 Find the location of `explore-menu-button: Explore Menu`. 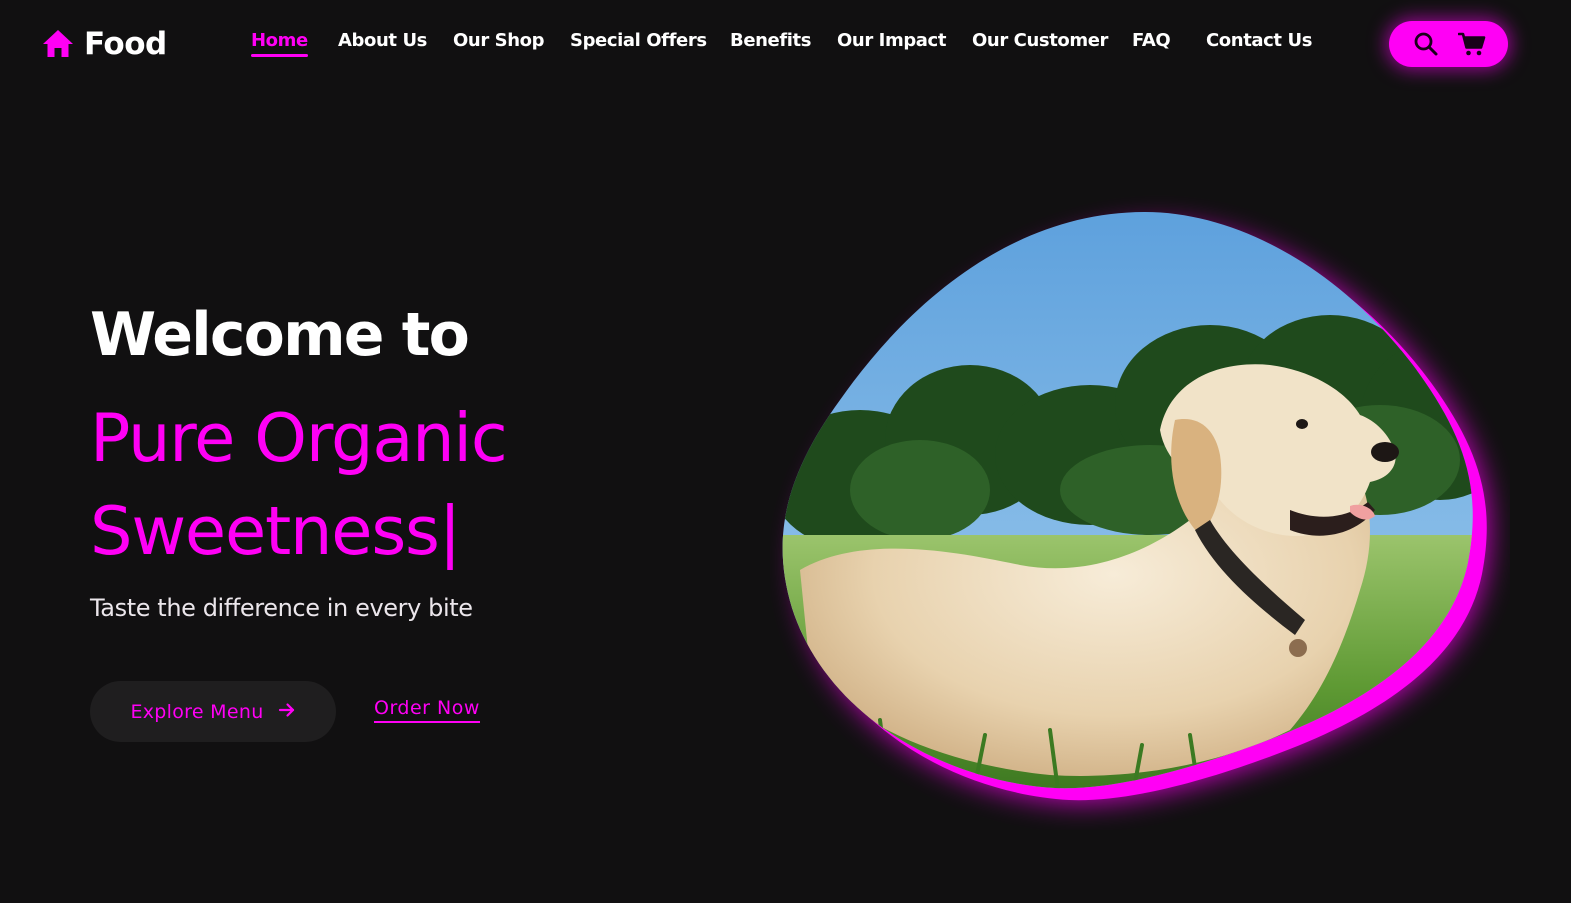

explore-menu-button: Explore Menu is located at coordinates (213, 711).